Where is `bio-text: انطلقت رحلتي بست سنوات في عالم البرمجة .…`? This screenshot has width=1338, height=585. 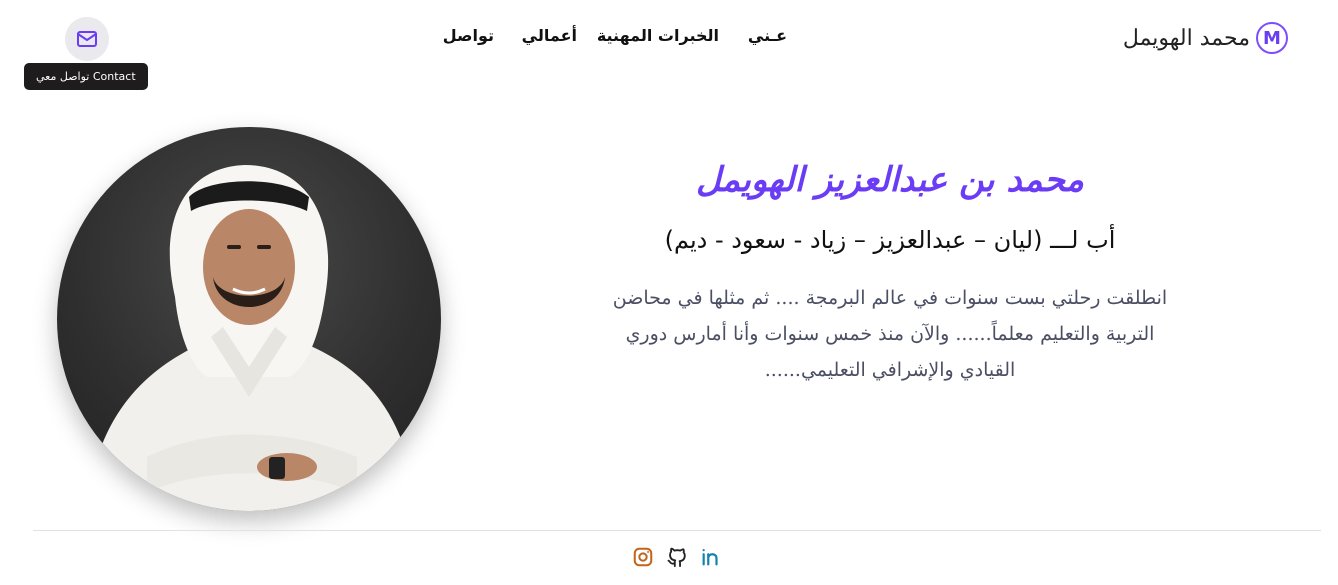 bio-text: انطلقت رحلتي بست سنوات في عالم البرمجة .… is located at coordinates (890, 334).